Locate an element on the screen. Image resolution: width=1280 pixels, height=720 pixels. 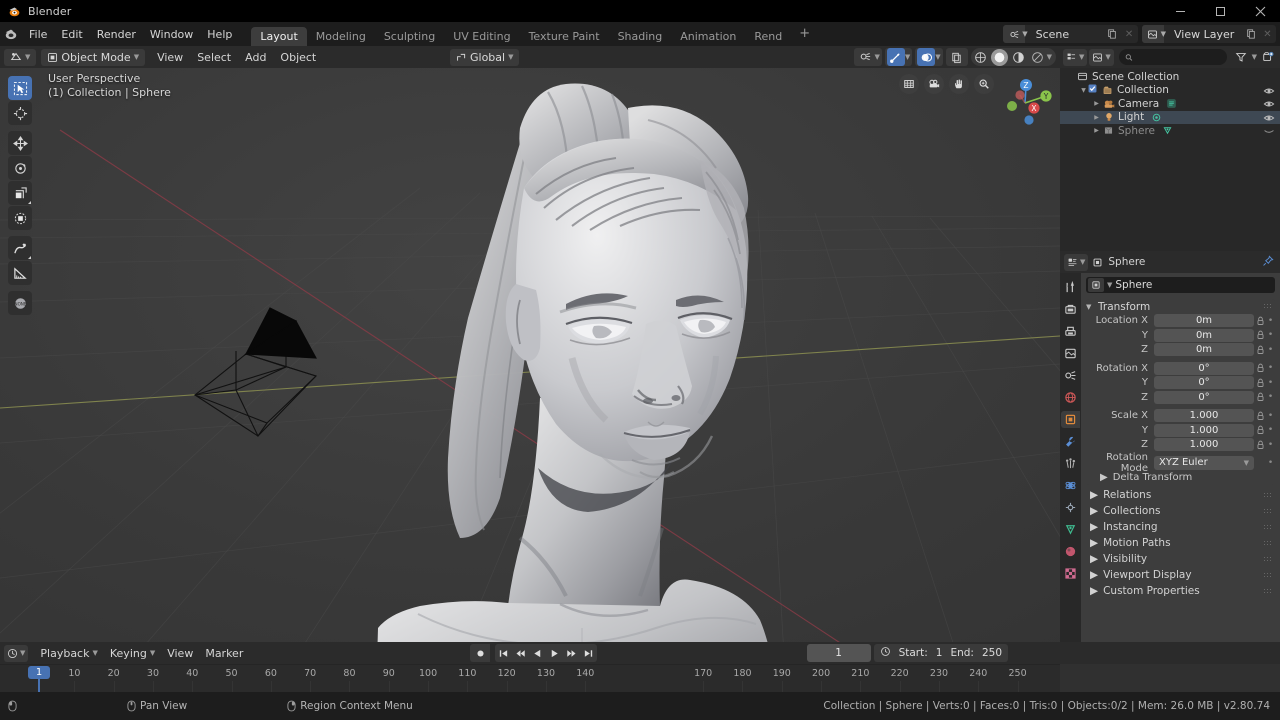
filter-icon is located at coordinates (1241, 57).